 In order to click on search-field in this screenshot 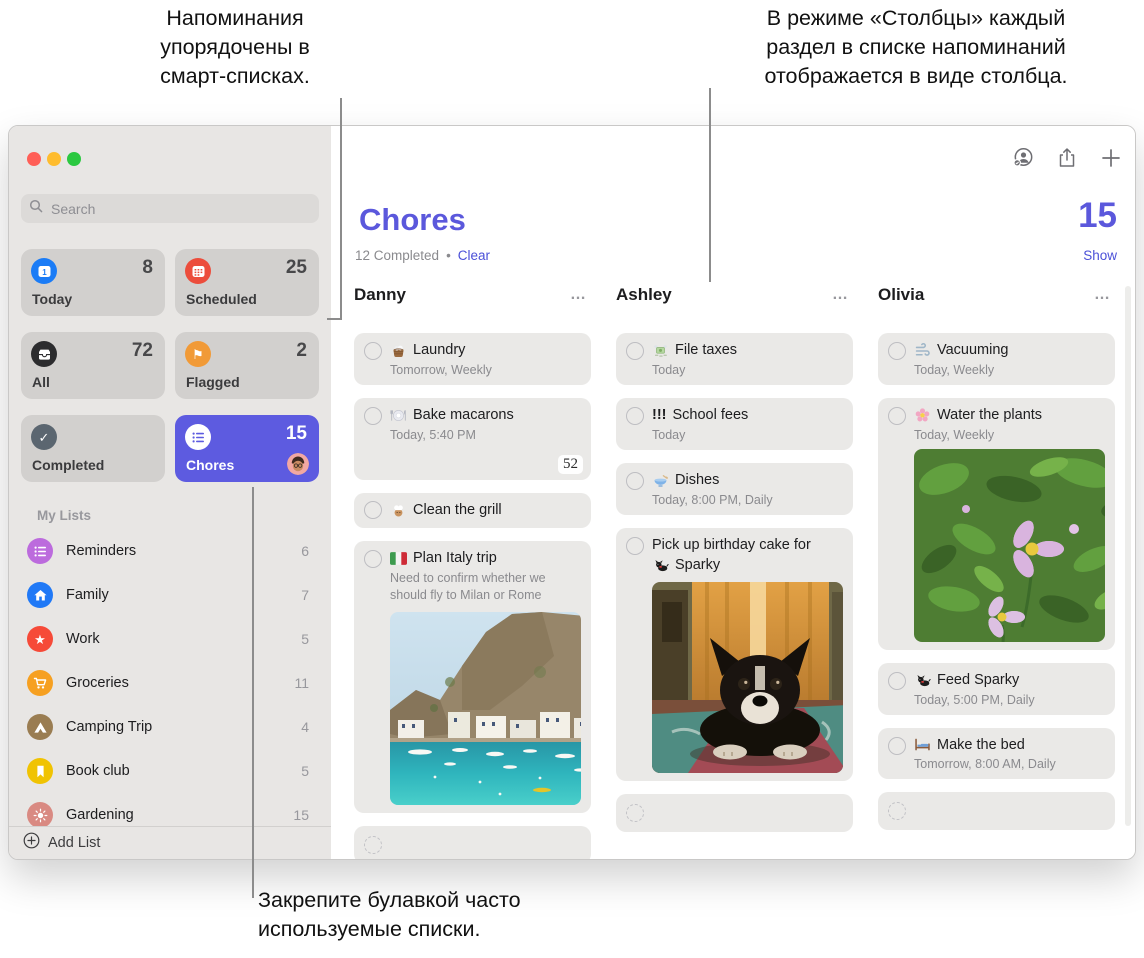, I will do `click(170, 208)`.